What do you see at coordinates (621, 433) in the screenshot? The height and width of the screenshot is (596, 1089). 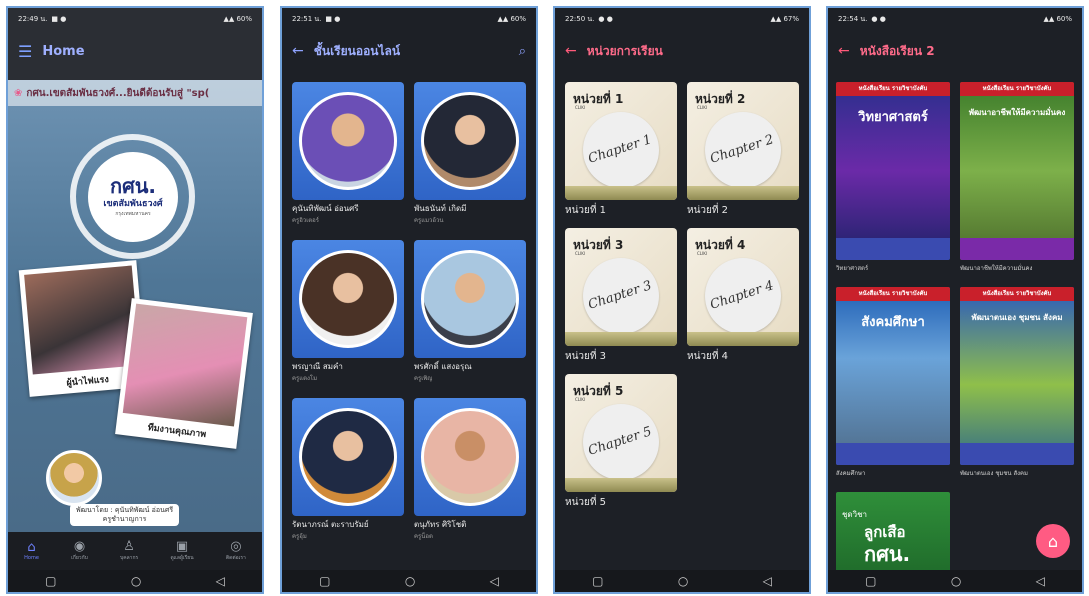 I see `unit-cover: หน่วยที่ 5 CLIKI Chapter 5` at bounding box center [621, 433].